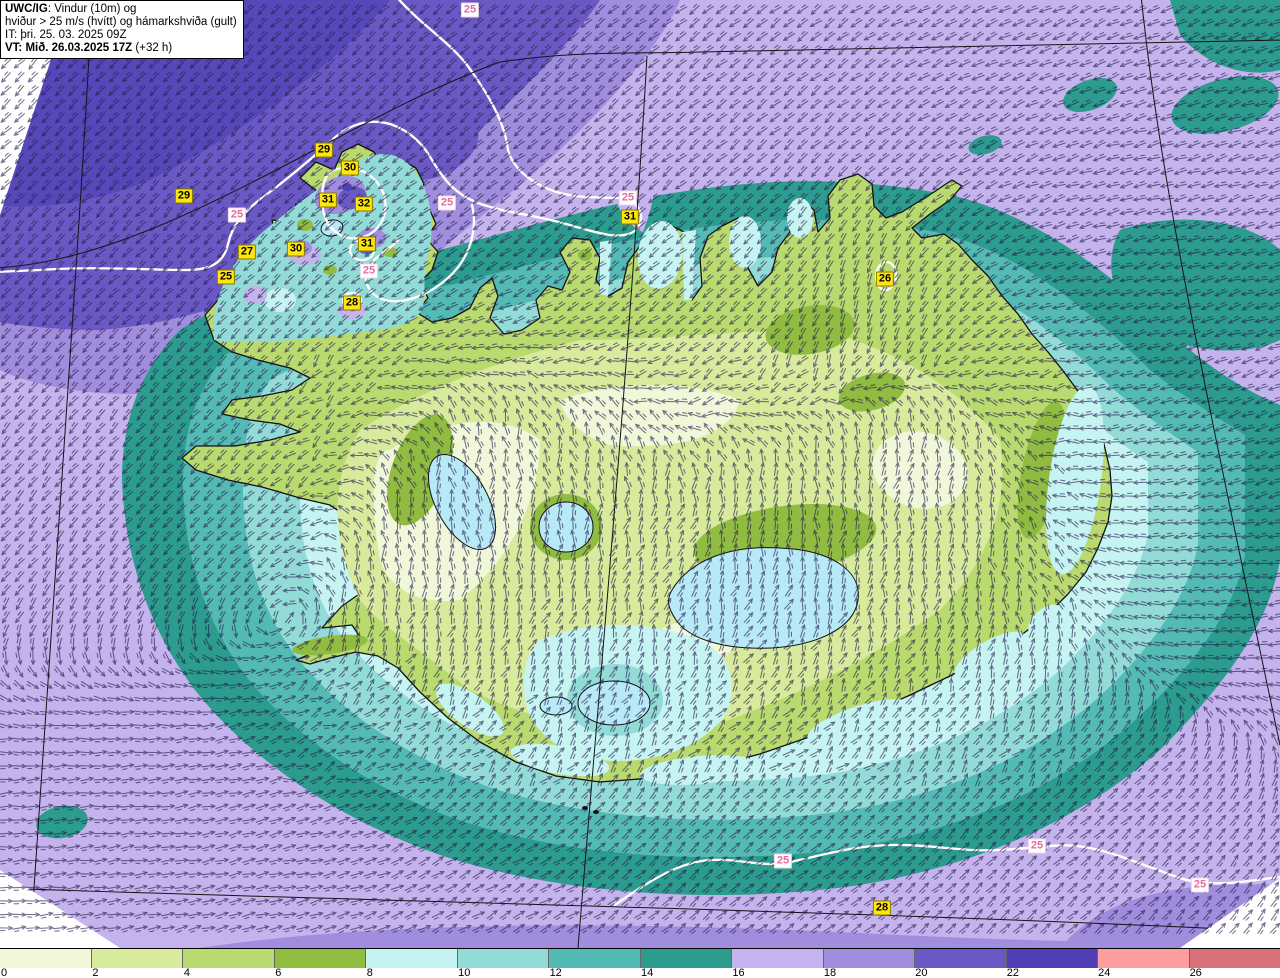  Describe the element at coordinates (226, 277) in the screenshot. I see `max-gust-value-label: 25` at that location.